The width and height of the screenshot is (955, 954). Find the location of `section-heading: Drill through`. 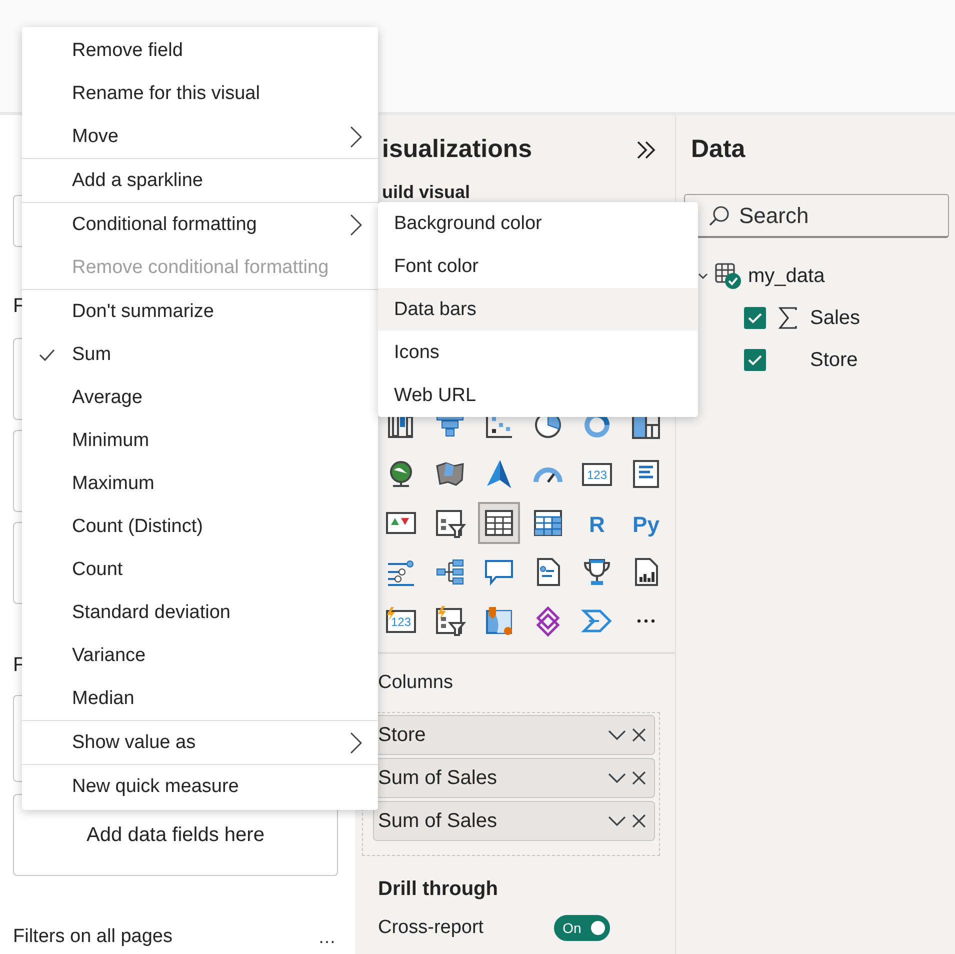

section-heading: Drill through is located at coordinates (438, 889).